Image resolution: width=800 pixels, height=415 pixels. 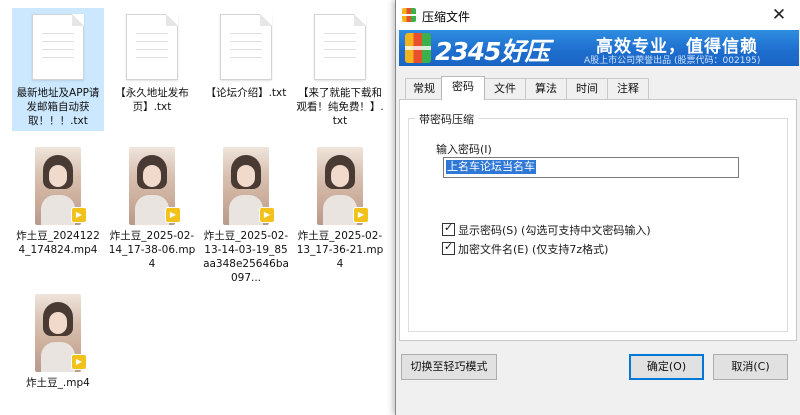 What do you see at coordinates (554, 230) in the screenshot?
I see `show-password-label: 显示密码(S) (勾选可支持中文密码输入)` at bounding box center [554, 230].